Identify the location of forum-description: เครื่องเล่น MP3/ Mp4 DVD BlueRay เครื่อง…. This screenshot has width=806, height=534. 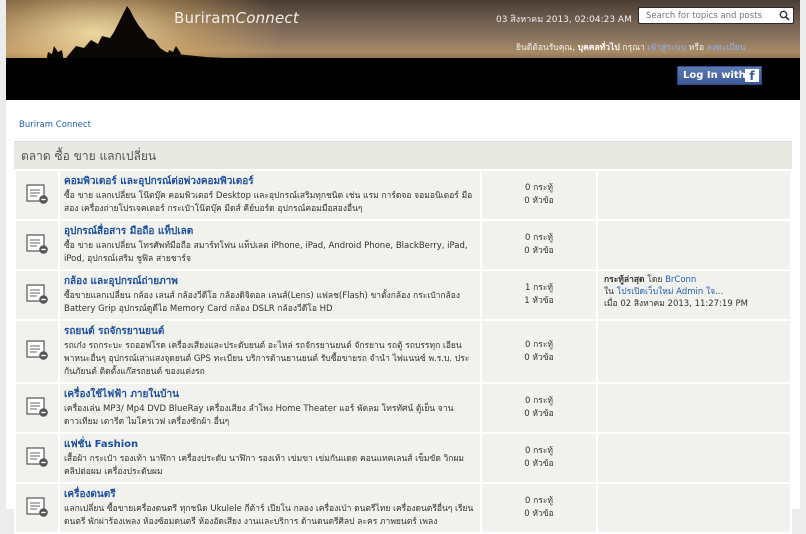
(259, 415).